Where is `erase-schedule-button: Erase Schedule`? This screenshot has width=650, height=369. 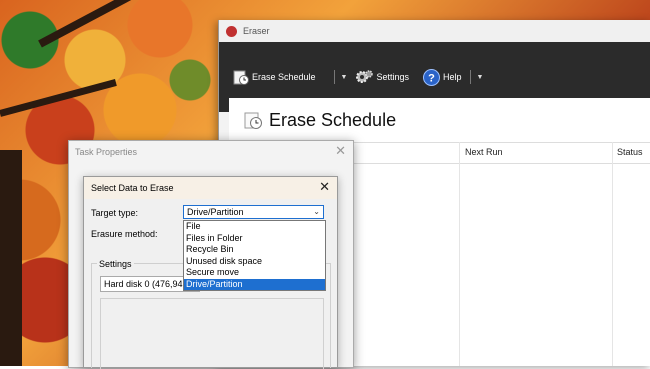
erase-schedule-button: Erase Schedule is located at coordinates (274, 77).